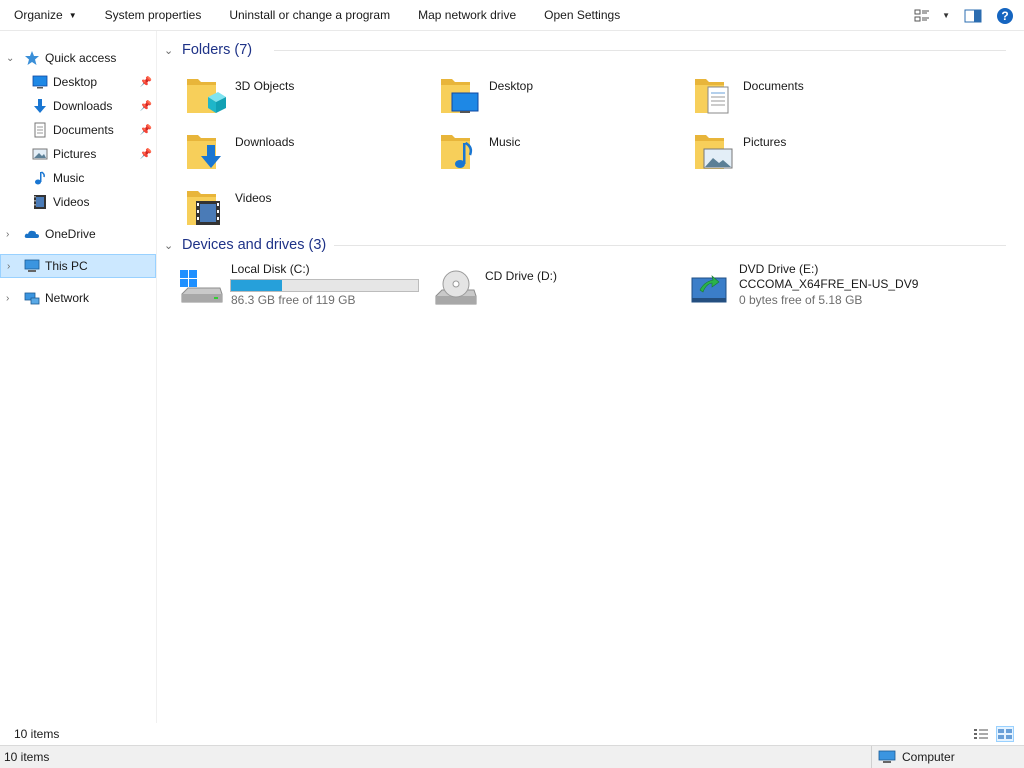 The image size is (1024, 768). Describe the element at coordinates (78, 106) in the screenshot. I see `nav-item-downloads: Downloads 📌` at that location.